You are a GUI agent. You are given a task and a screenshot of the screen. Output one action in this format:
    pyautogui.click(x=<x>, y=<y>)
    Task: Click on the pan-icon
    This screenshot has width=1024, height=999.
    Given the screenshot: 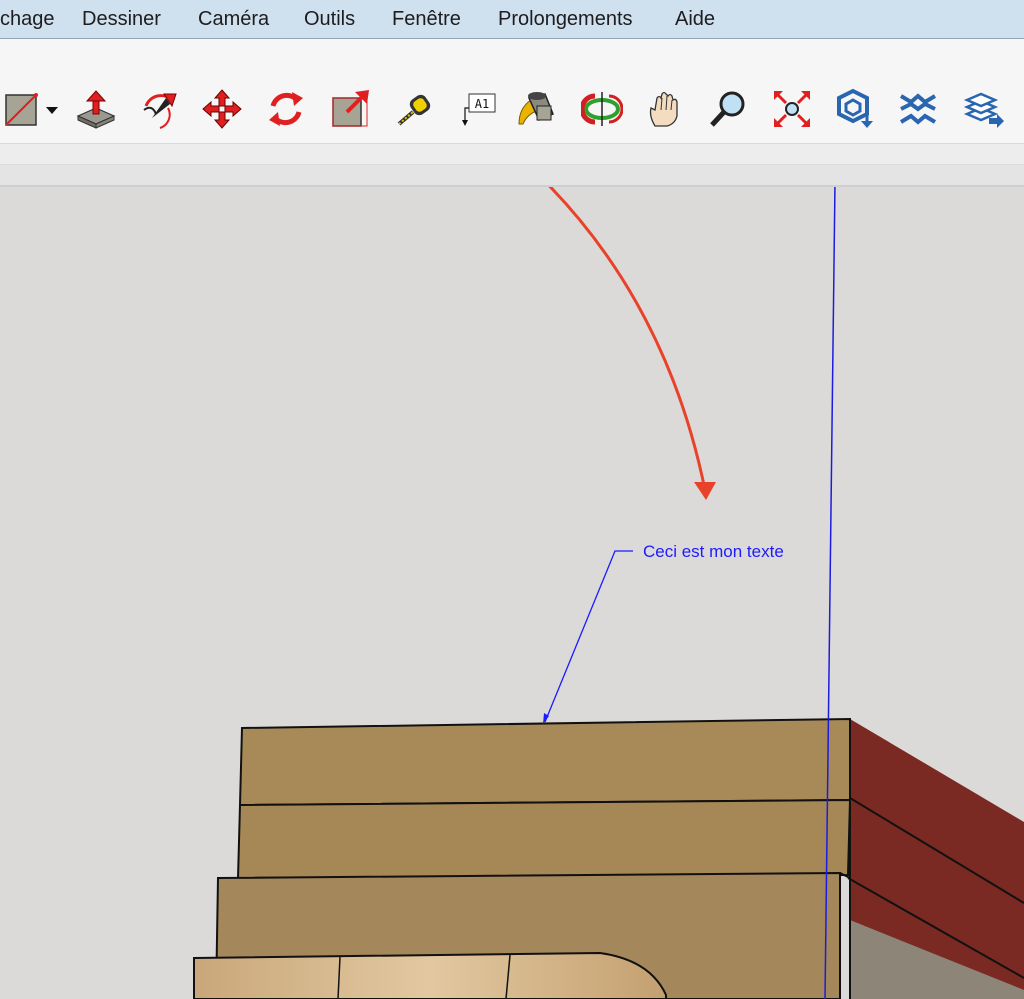 What is the action you would take?
    pyautogui.click(x=663, y=109)
    